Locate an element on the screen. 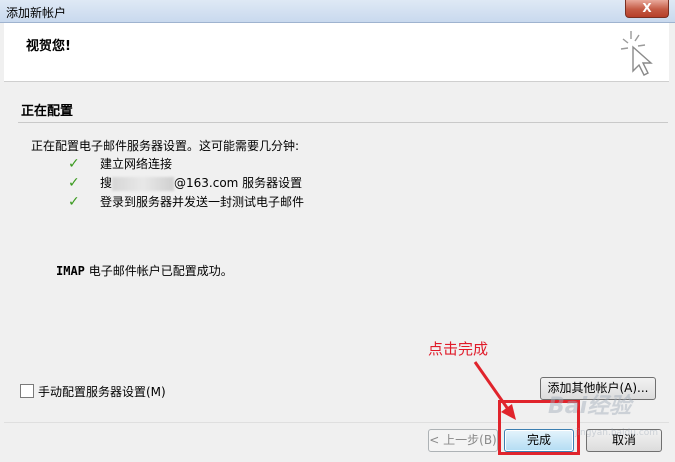  watermark-logo: Bai经验 is located at coordinates (590, 406).